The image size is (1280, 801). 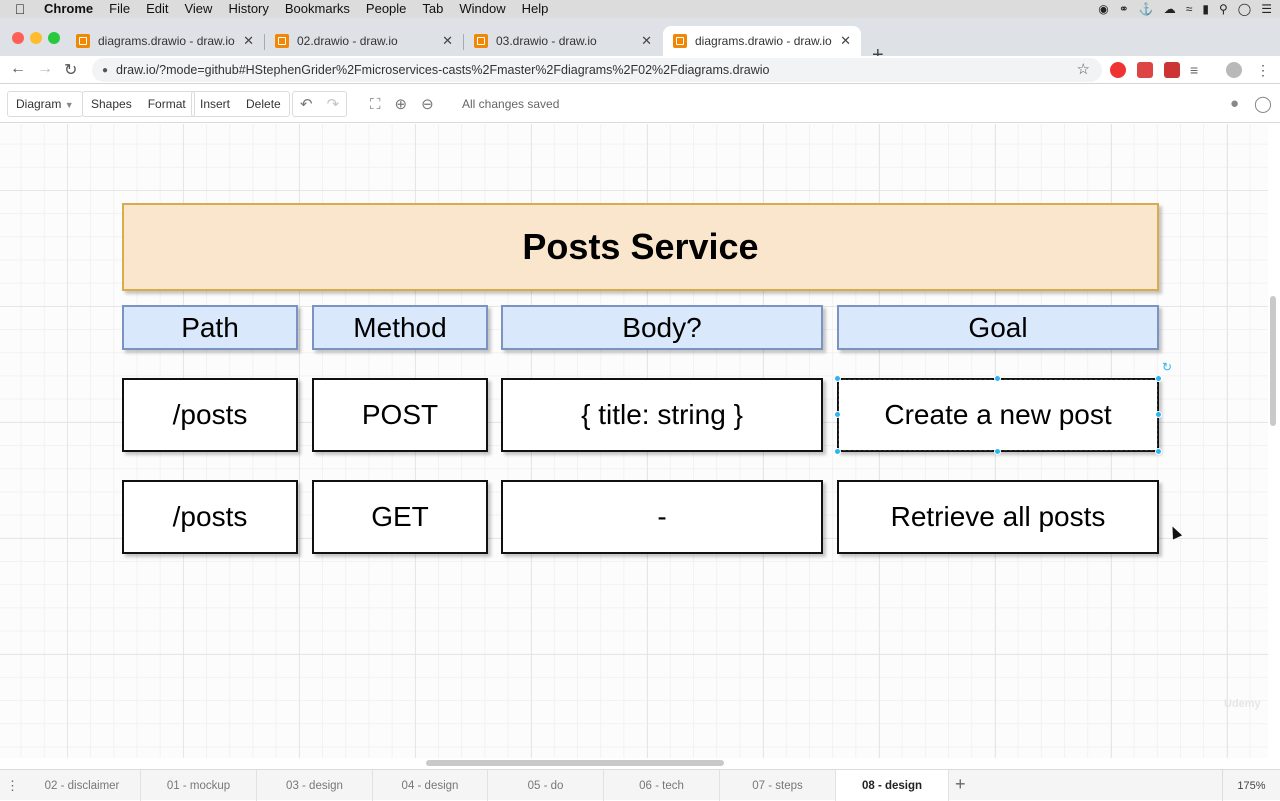 What do you see at coordinates (105, 70) in the screenshot?
I see `lock-icon: ●` at bounding box center [105, 70].